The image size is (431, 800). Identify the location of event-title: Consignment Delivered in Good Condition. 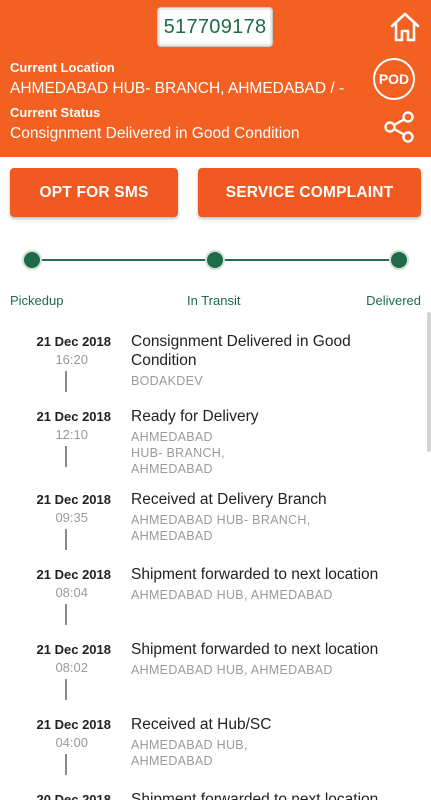
(241, 351).